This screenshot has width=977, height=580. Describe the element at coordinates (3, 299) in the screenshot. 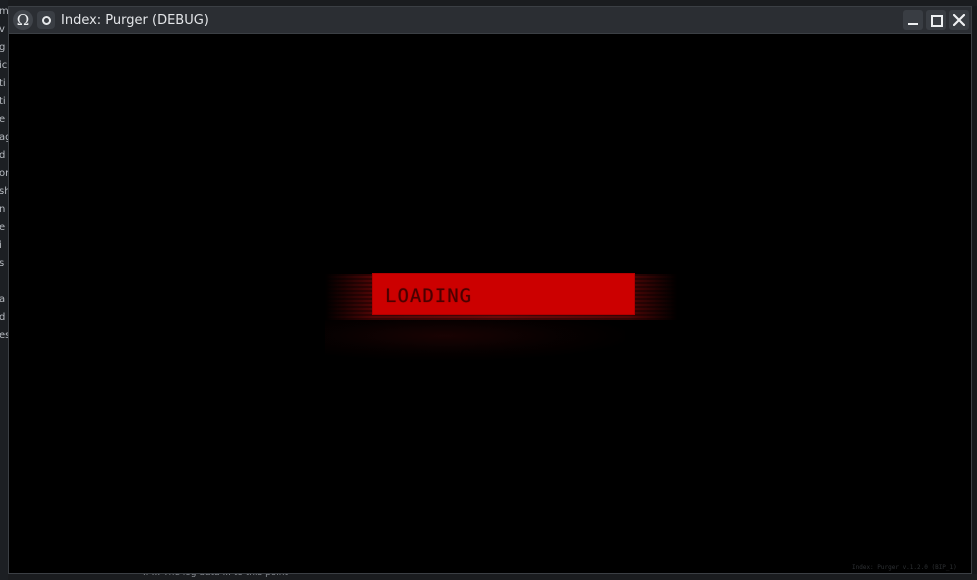

I see `background-text: a` at that location.